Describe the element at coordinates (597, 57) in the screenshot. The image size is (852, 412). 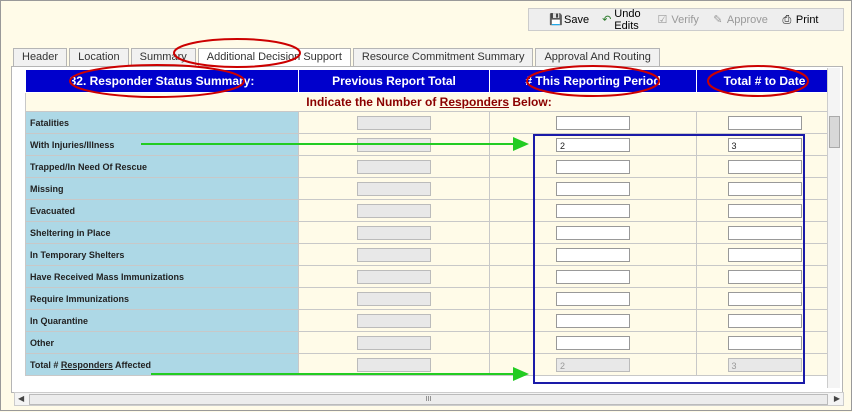
I see `tab-approval-and-routing: Approval And Routing` at that location.